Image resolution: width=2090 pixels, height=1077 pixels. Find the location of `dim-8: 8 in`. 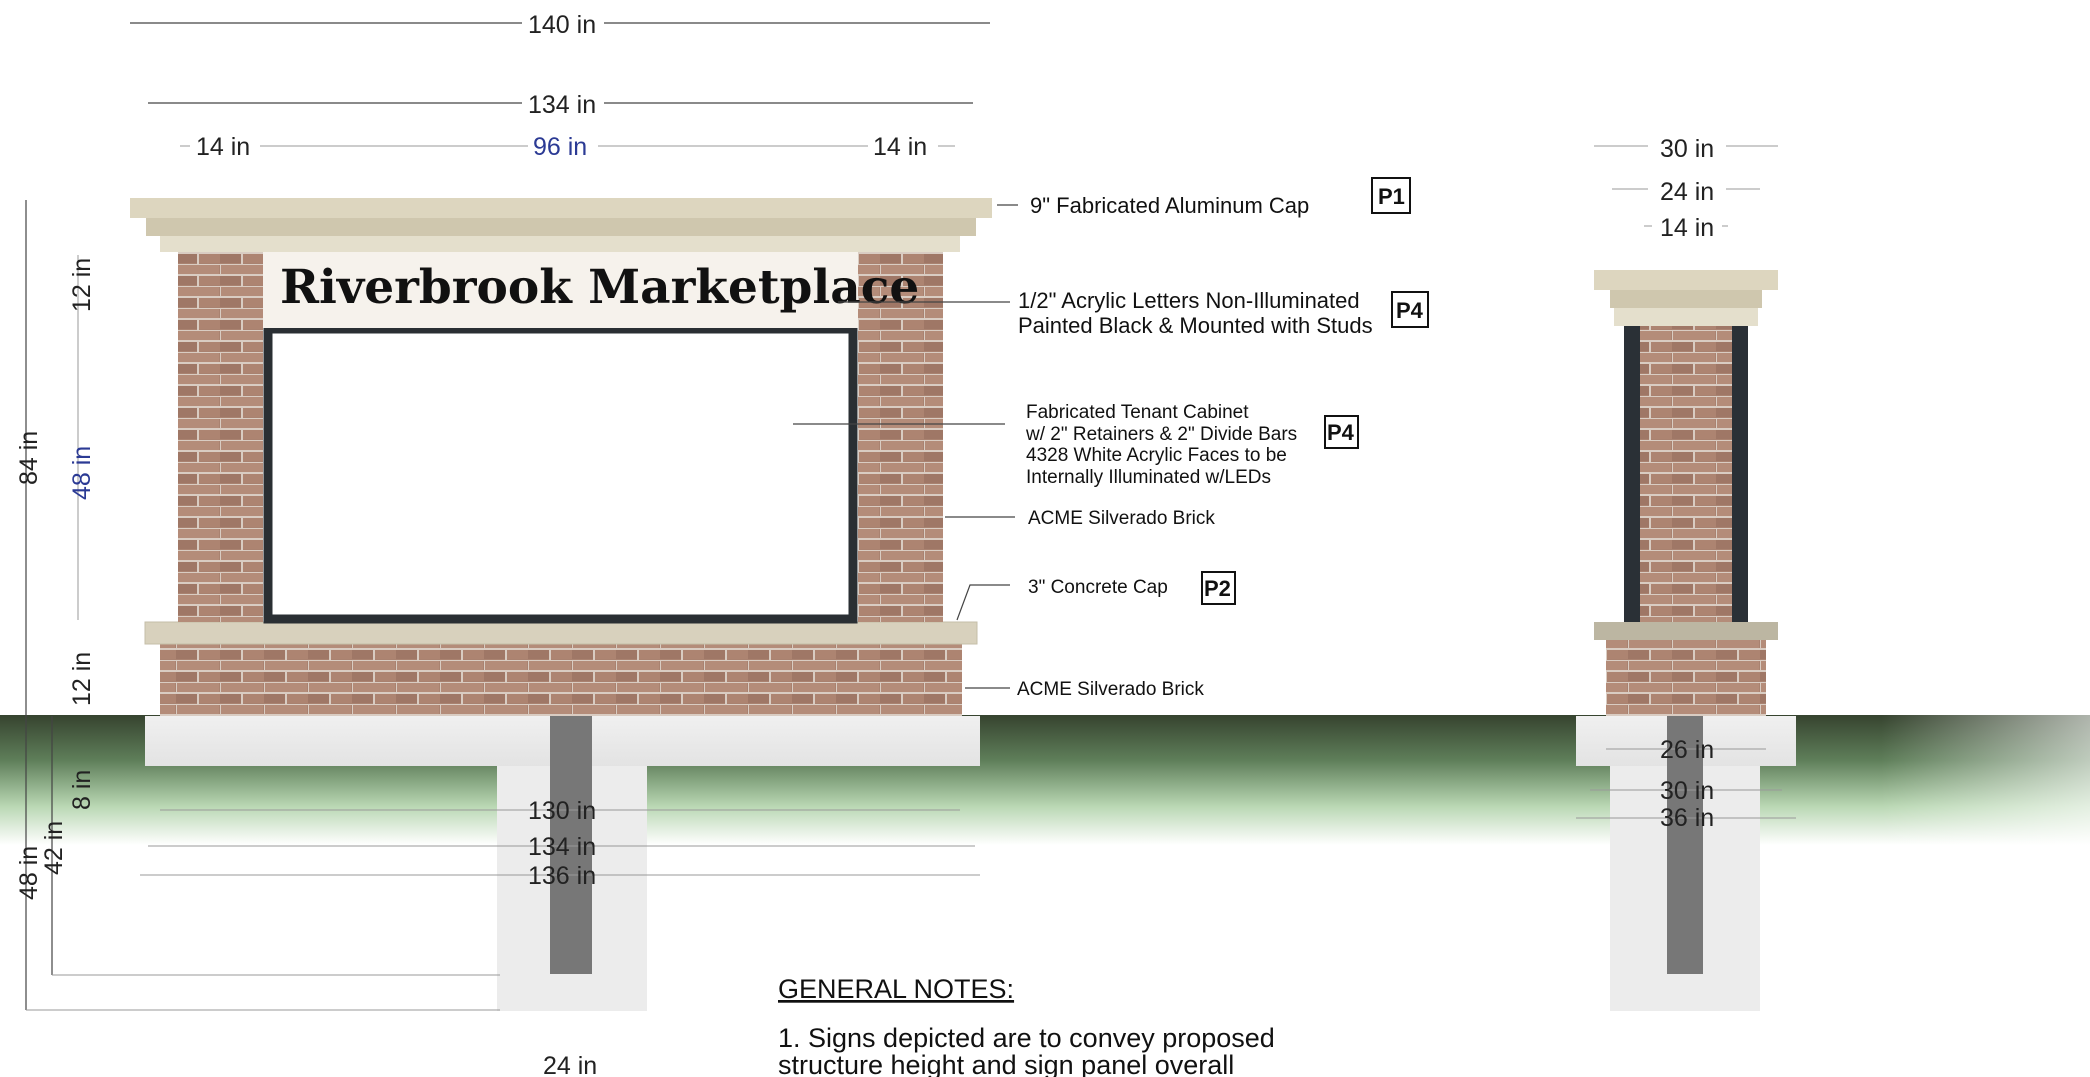

dim-8: 8 in is located at coordinates (82, 790).